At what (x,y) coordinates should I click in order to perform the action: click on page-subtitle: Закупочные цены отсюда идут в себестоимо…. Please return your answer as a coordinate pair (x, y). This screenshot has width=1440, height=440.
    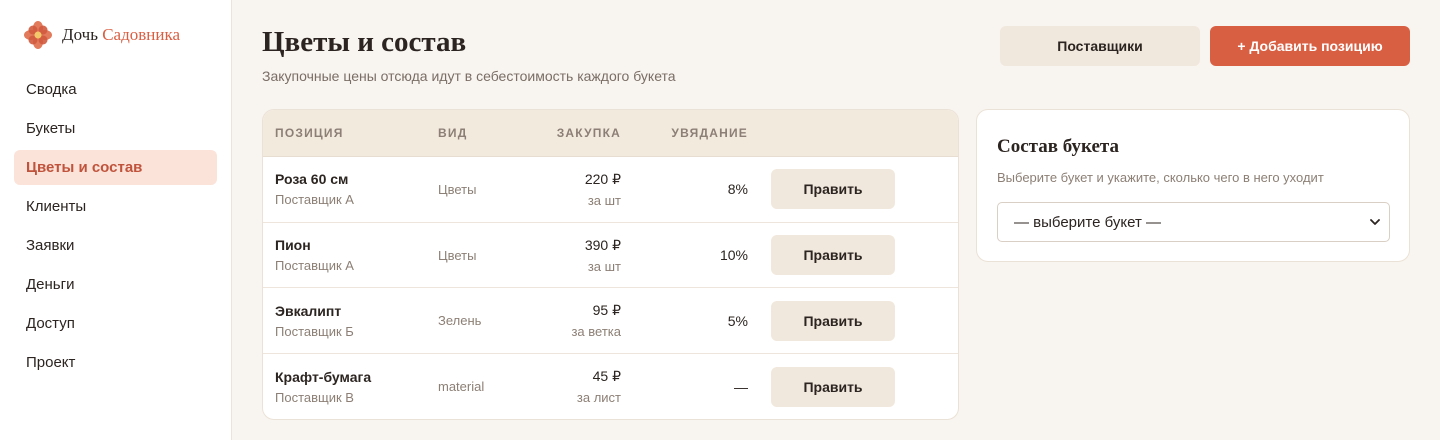
    Looking at the image, I should click on (469, 76).